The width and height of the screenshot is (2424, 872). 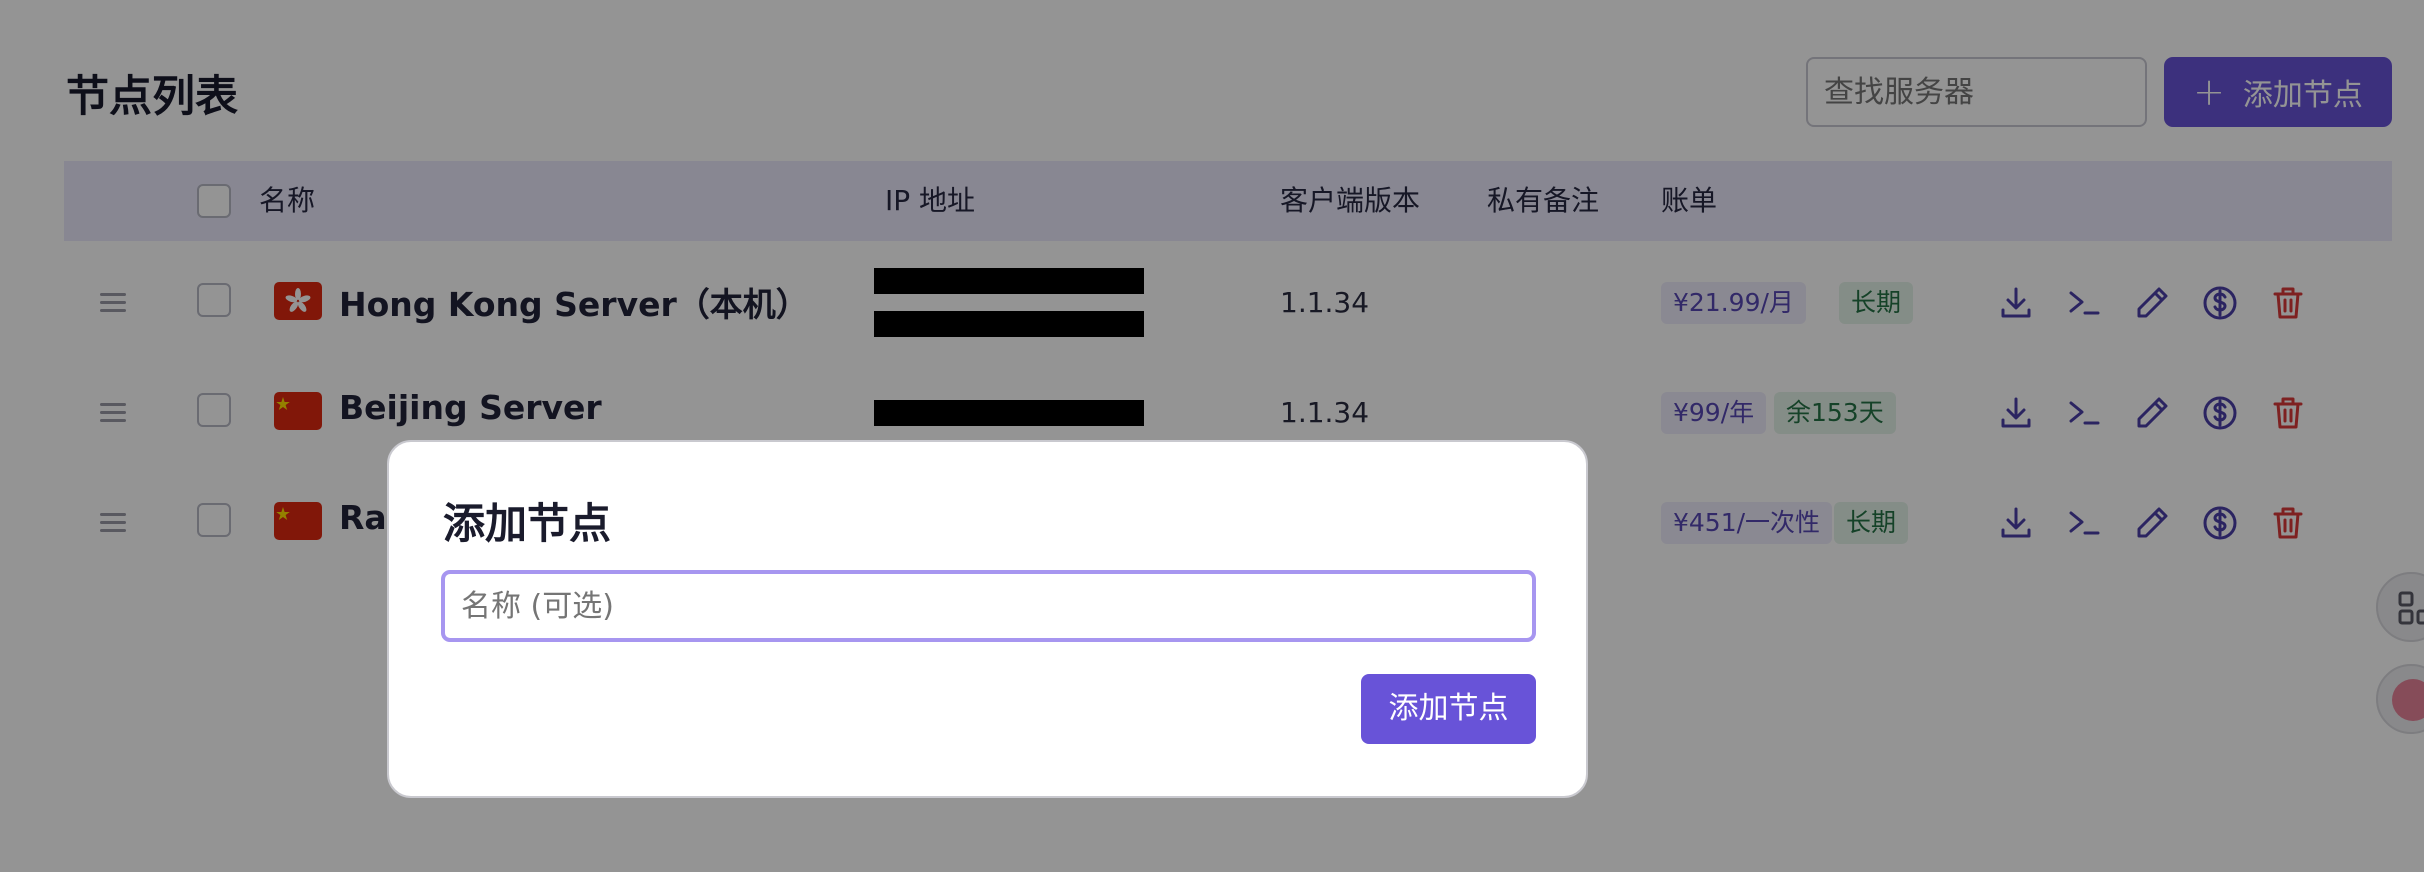 I want to click on node-name-input, so click(x=988, y=606).